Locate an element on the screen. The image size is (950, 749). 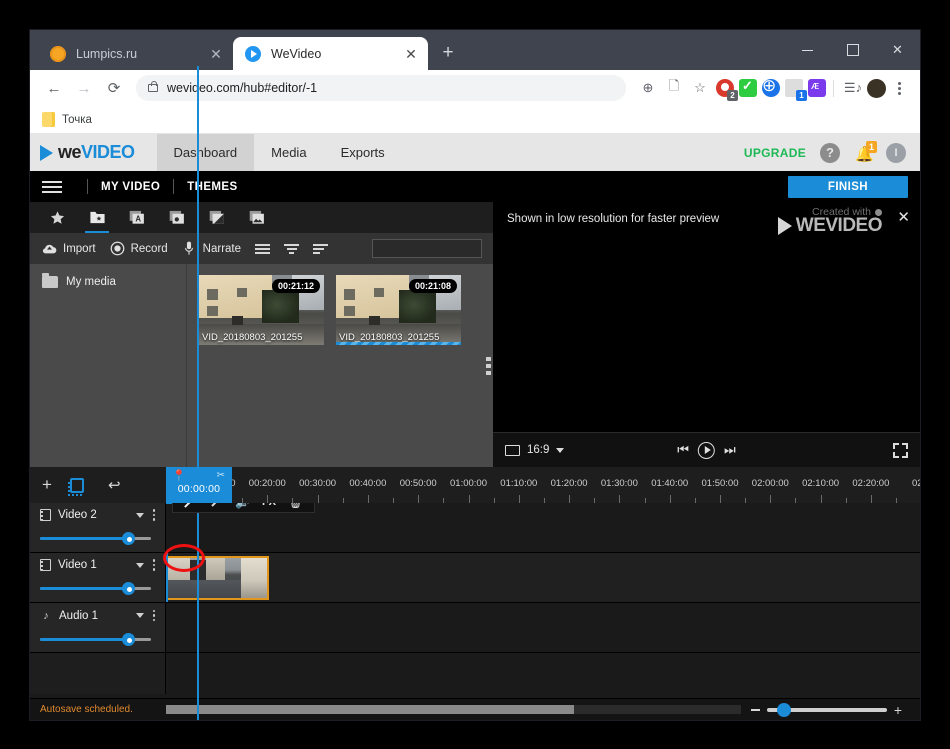
timeline-hscrollbar: + is located at coordinates (543, 710).